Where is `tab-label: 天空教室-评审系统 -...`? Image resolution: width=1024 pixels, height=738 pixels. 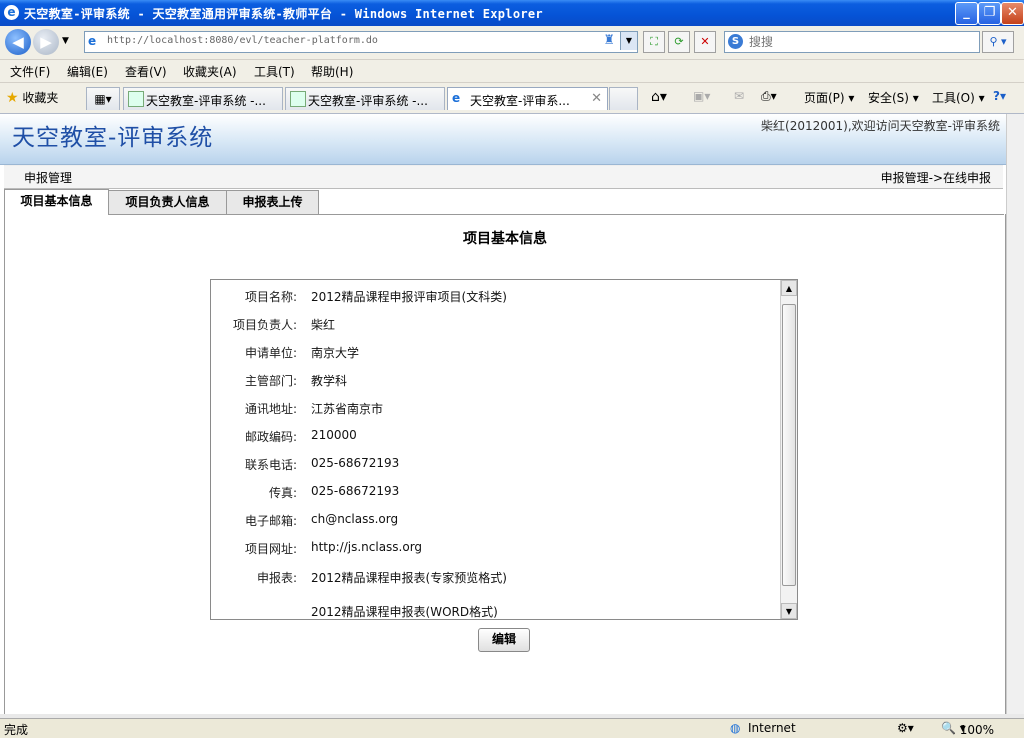
tab-label: 天空教室-评审系统 -... is located at coordinates (368, 101).